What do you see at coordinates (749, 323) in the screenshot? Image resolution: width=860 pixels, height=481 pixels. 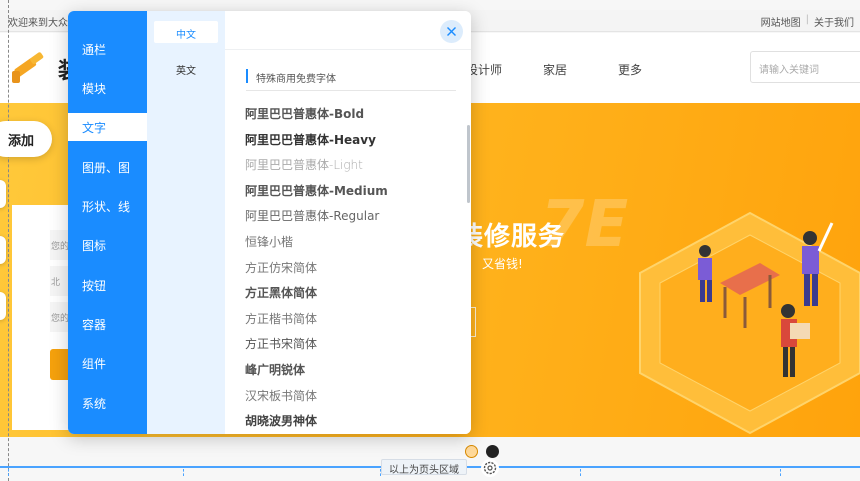 I see `isometric-renovation-illustration` at bounding box center [749, 323].